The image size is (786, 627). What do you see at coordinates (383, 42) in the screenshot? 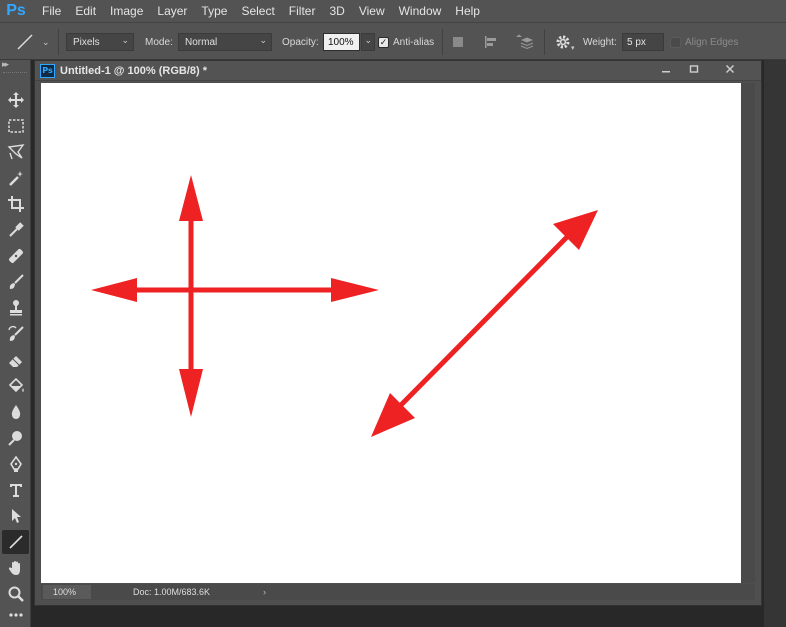
I see `antialias-checkbox: ✓` at bounding box center [383, 42].